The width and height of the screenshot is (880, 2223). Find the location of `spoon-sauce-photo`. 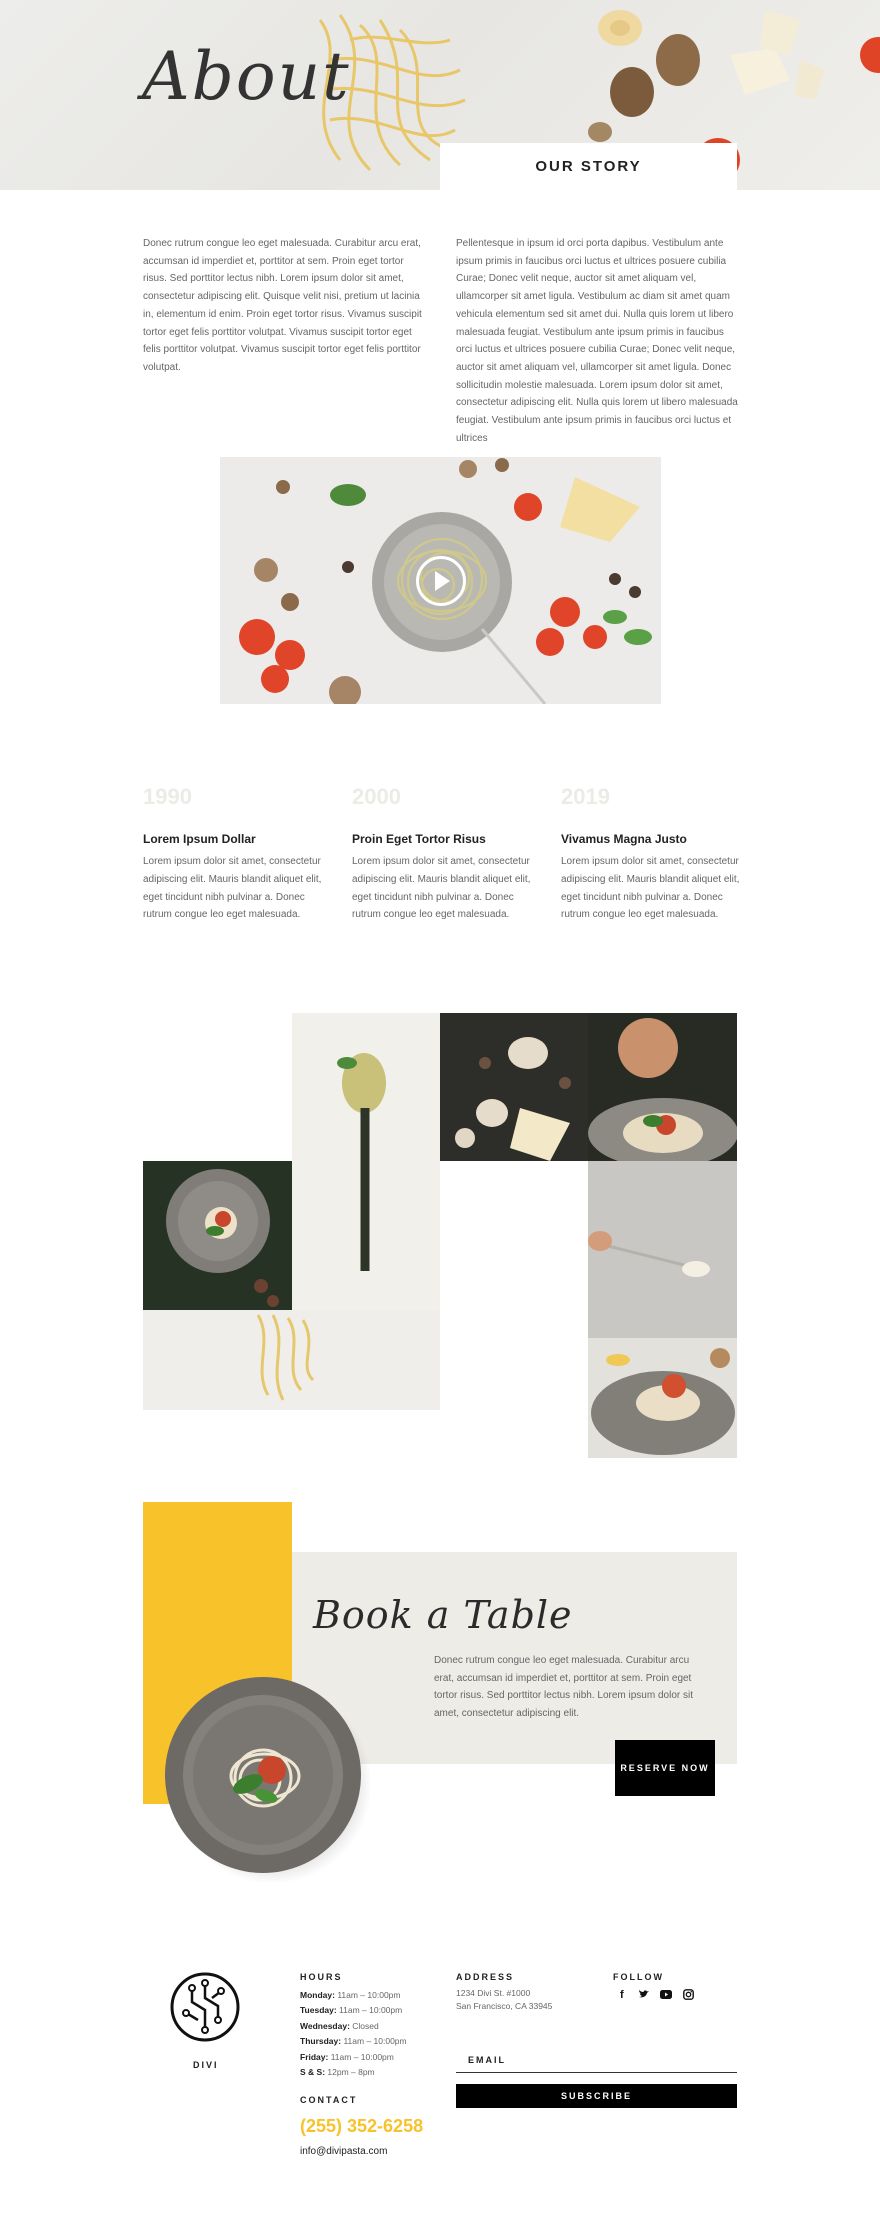

spoon-sauce-photo is located at coordinates (649, 1254).